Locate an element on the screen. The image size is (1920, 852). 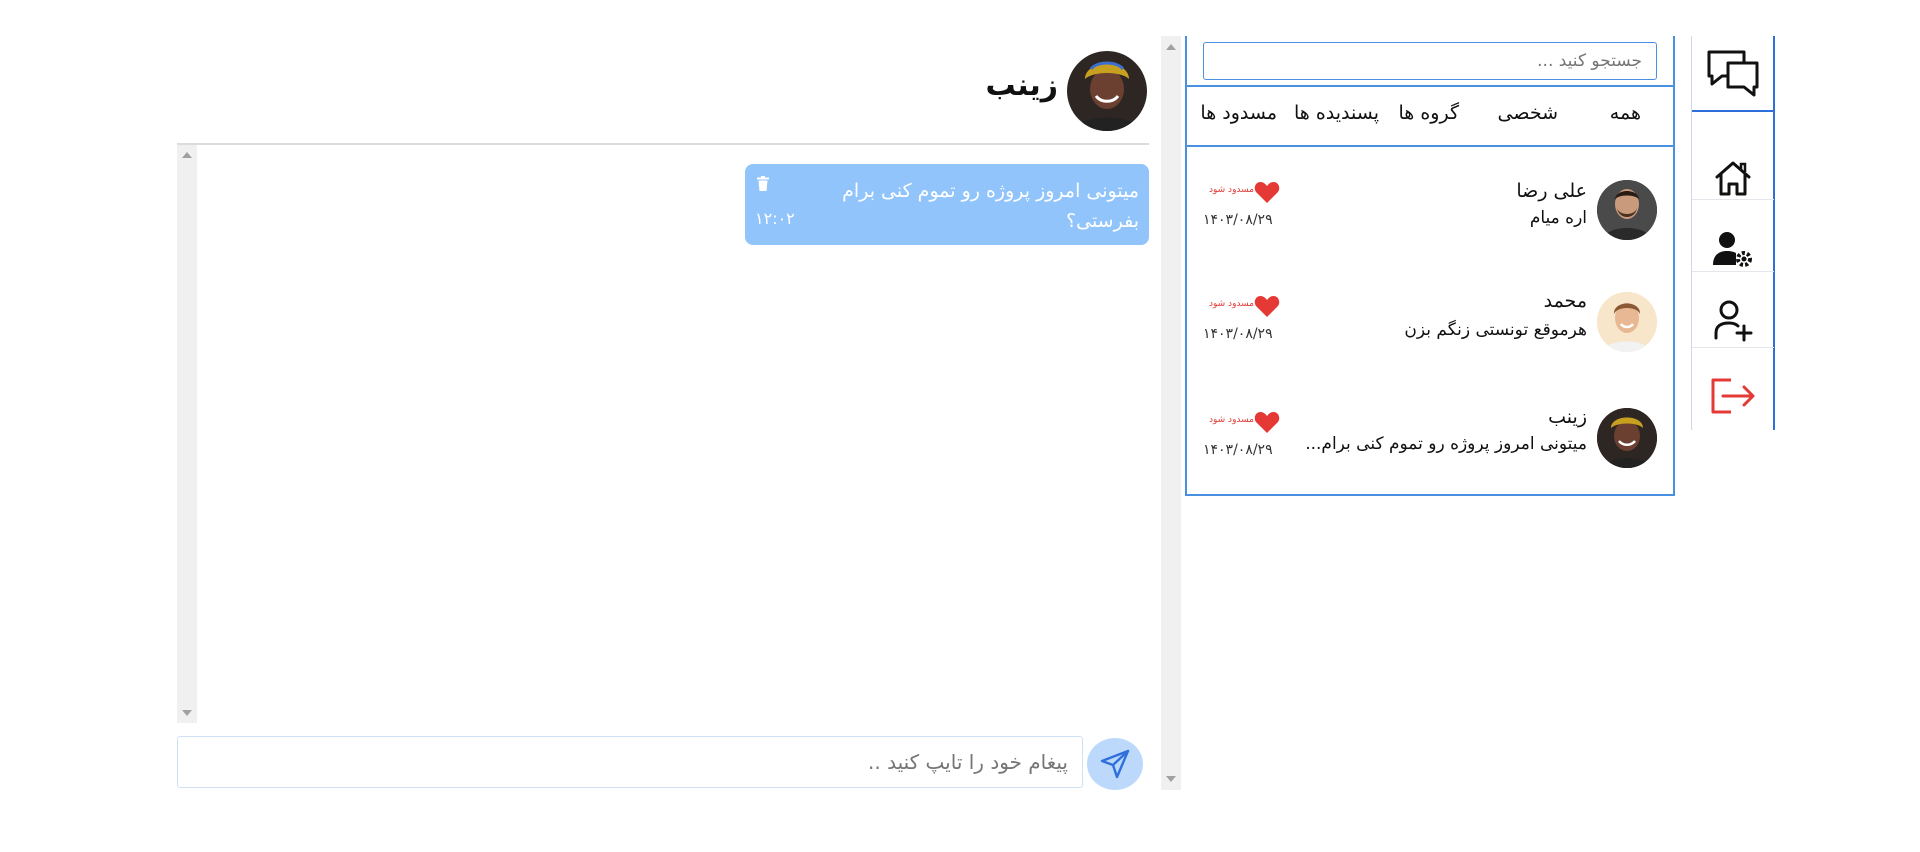
tab-favorites: پسندیده ها is located at coordinates (1336, 113).